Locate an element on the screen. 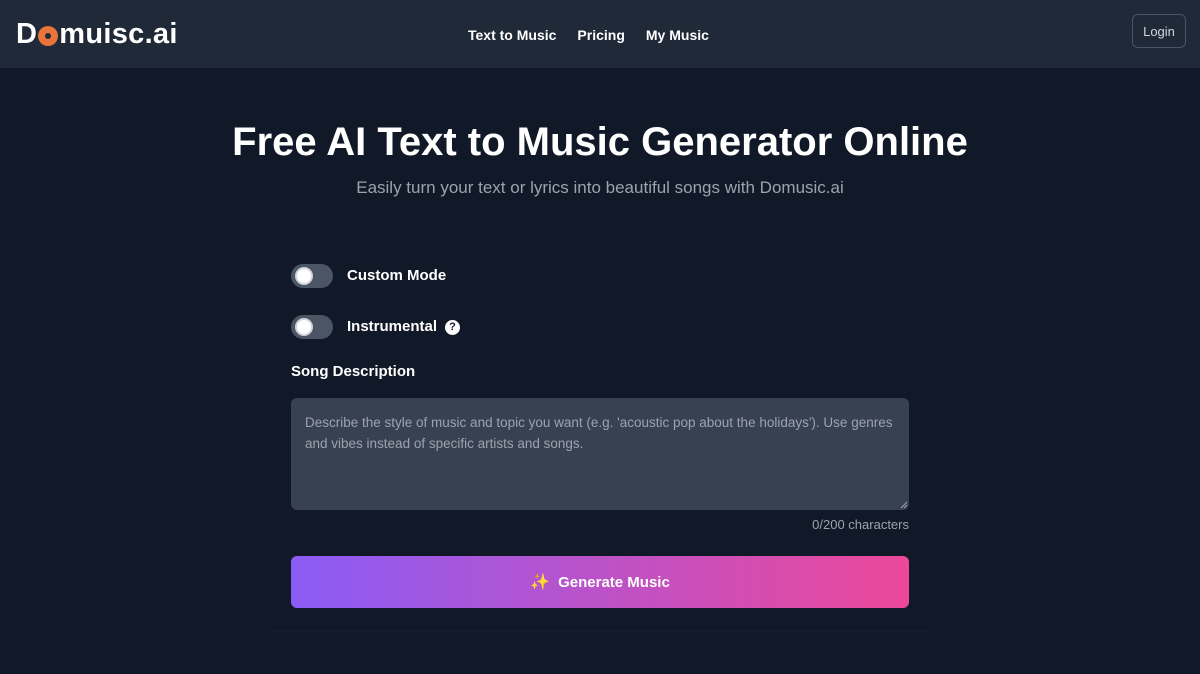  nav-my-music: My Music is located at coordinates (677, 35).